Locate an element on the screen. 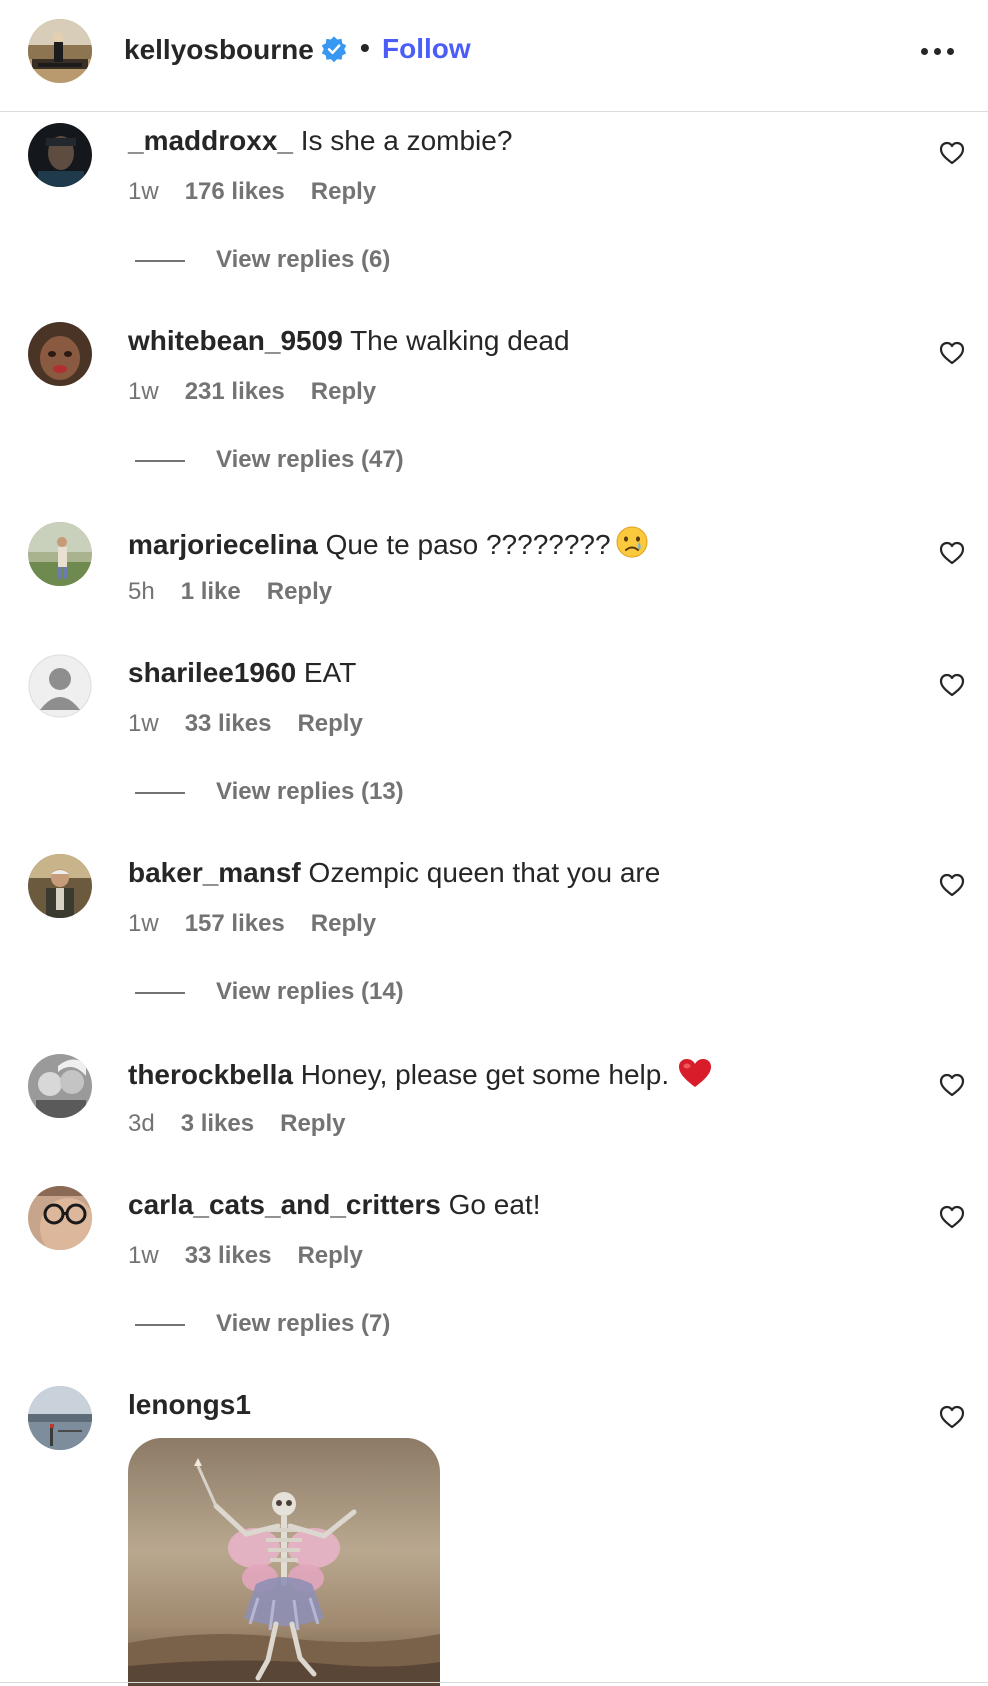 Image resolution: width=988 pixels, height=1686 pixels. comment-username: lenongs1 is located at coordinates (189, 1404).